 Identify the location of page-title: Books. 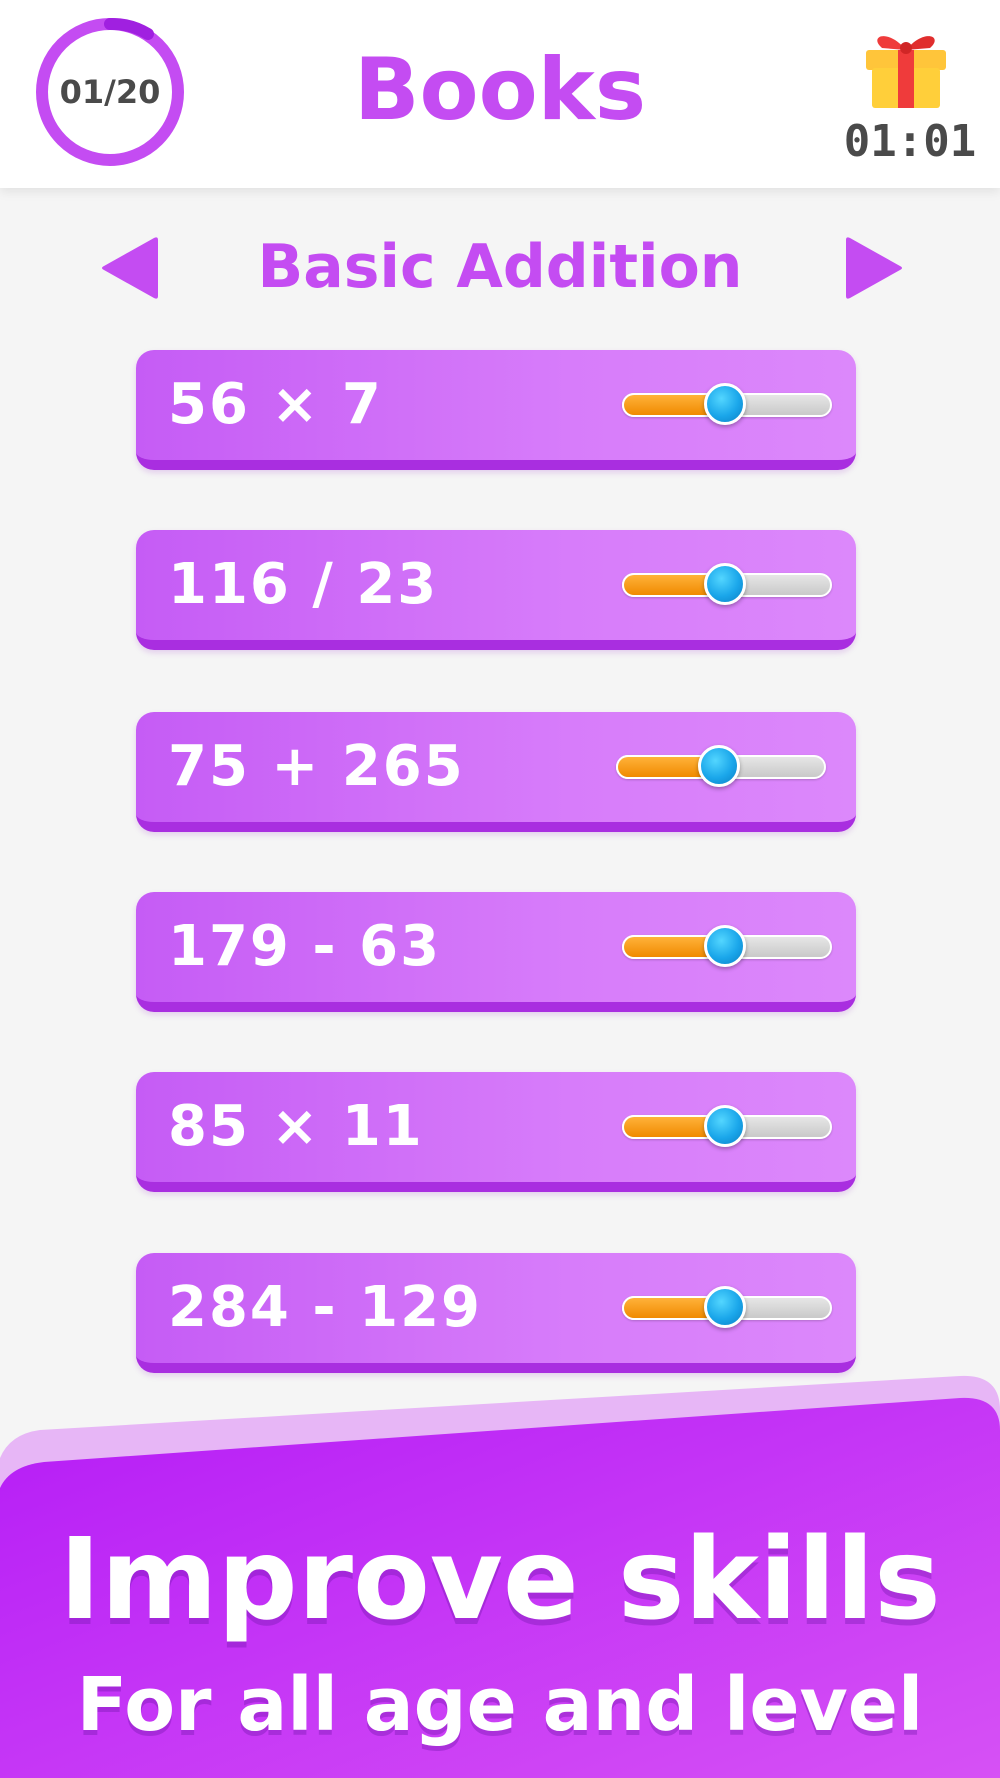
(500, 90).